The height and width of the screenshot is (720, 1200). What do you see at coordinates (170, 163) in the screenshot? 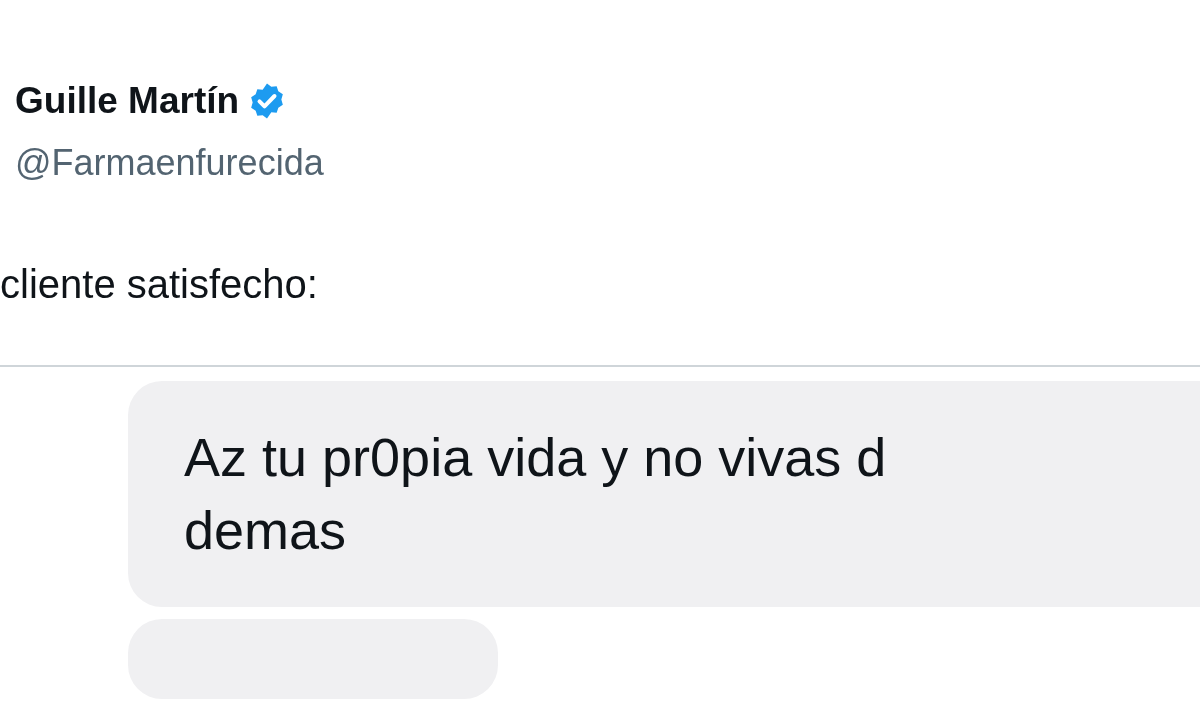
I see `author-handle: @Farmaenfurecida` at bounding box center [170, 163].